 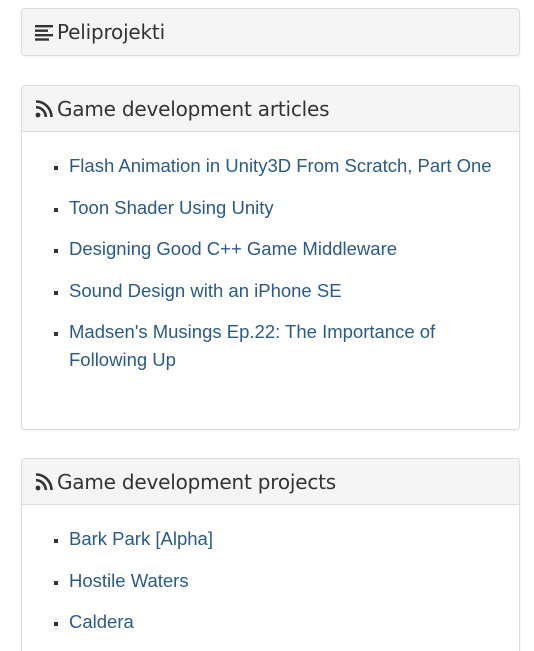 I want to click on project-link: Caldera, so click(x=101, y=621).